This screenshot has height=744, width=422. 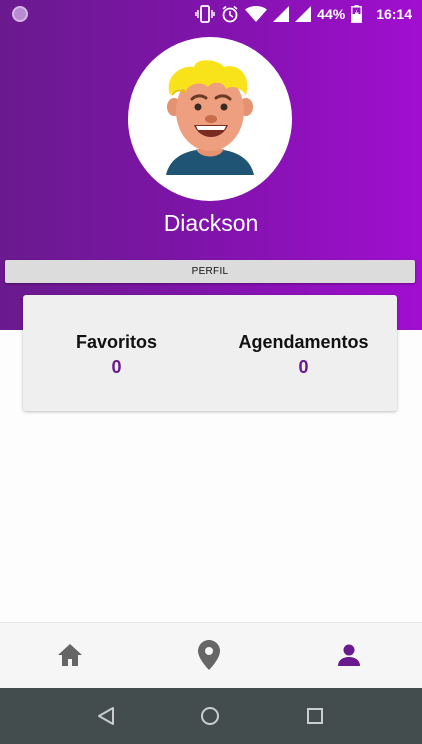 I want to click on system-home-button, so click(x=210, y=716).